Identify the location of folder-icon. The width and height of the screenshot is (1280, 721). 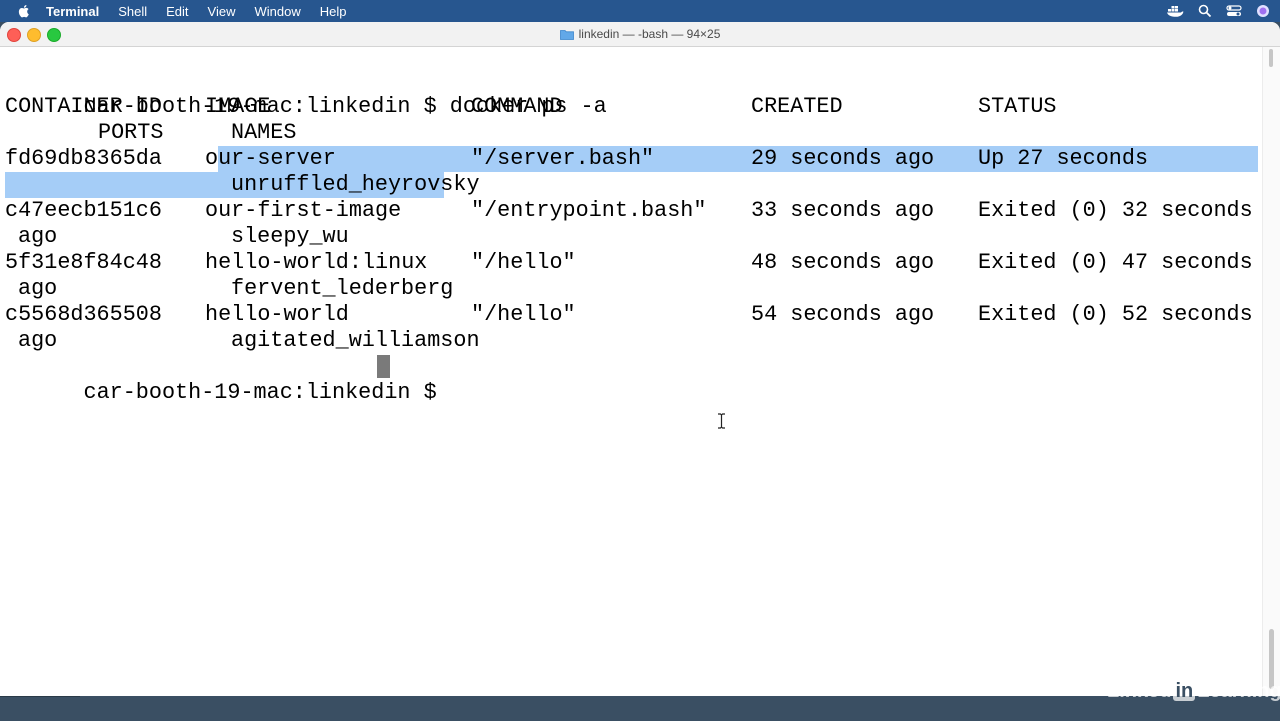
(566, 34).